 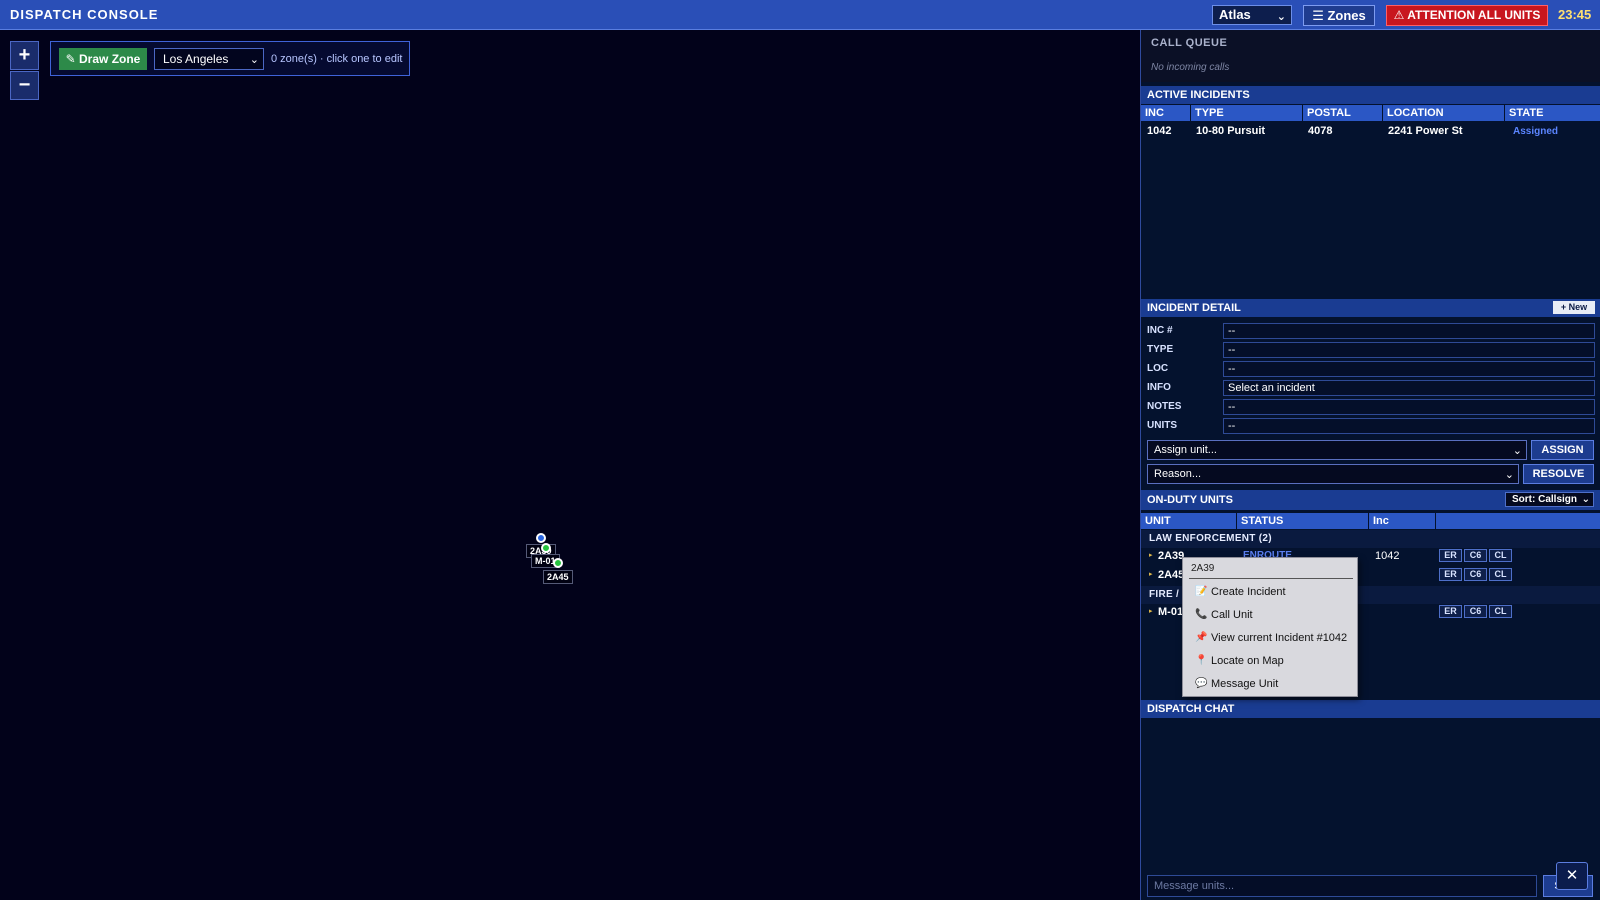 What do you see at coordinates (1370, 95) in the screenshot?
I see `active-incidents-header: ACTIVE INCIDENTS` at bounding box center [1370, 95].